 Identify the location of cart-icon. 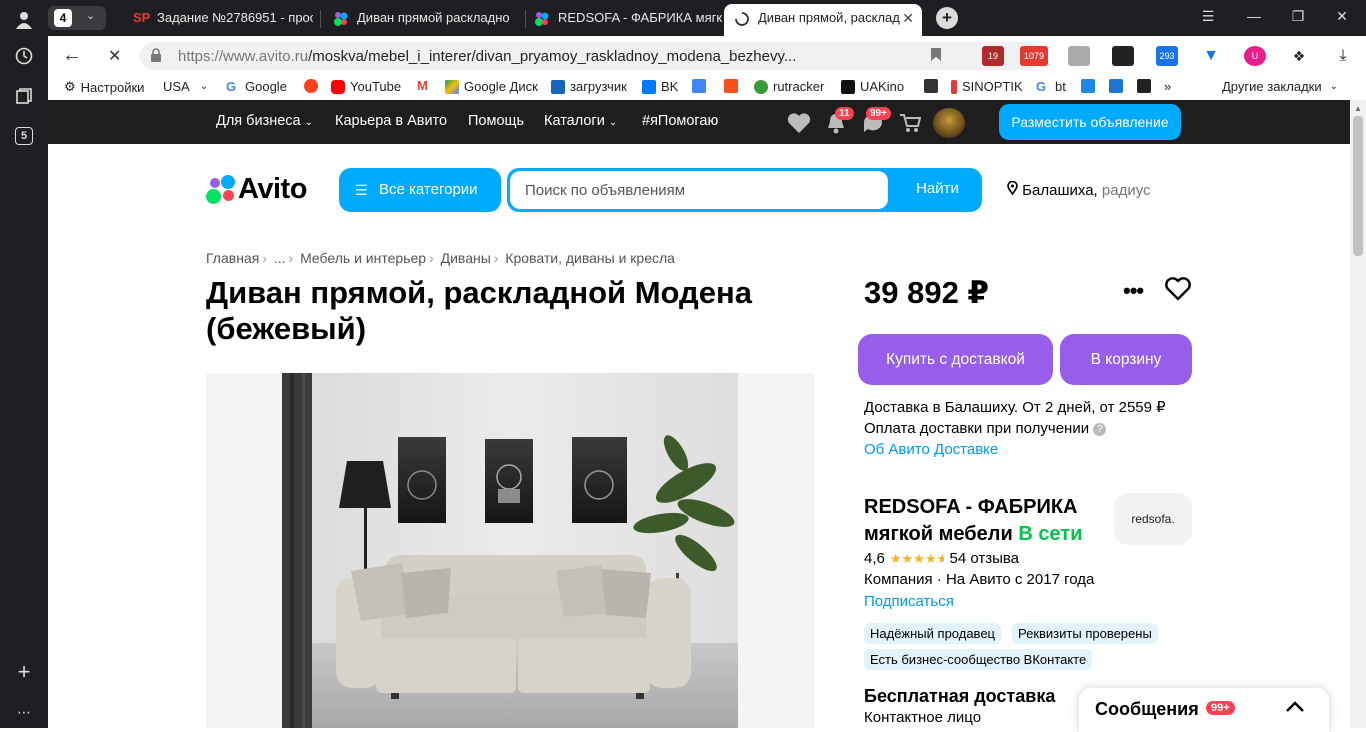
(910, 126).